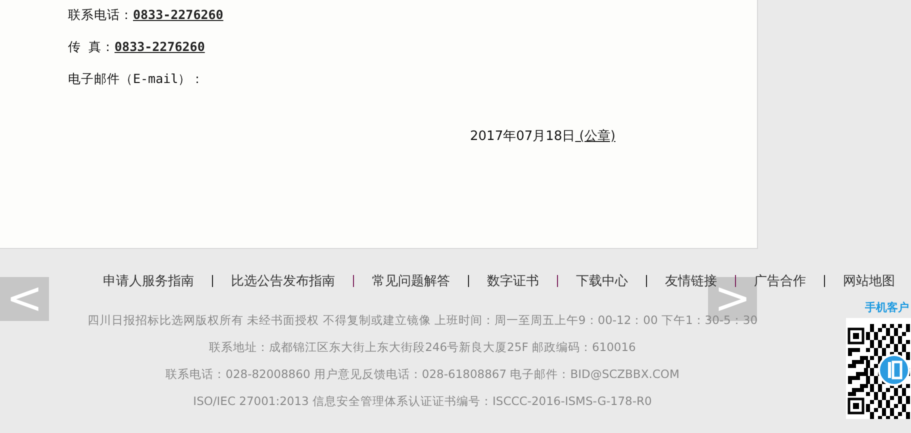  I want to click on contact-label: 电子邮件（E-mail）：, so click(136, 78).